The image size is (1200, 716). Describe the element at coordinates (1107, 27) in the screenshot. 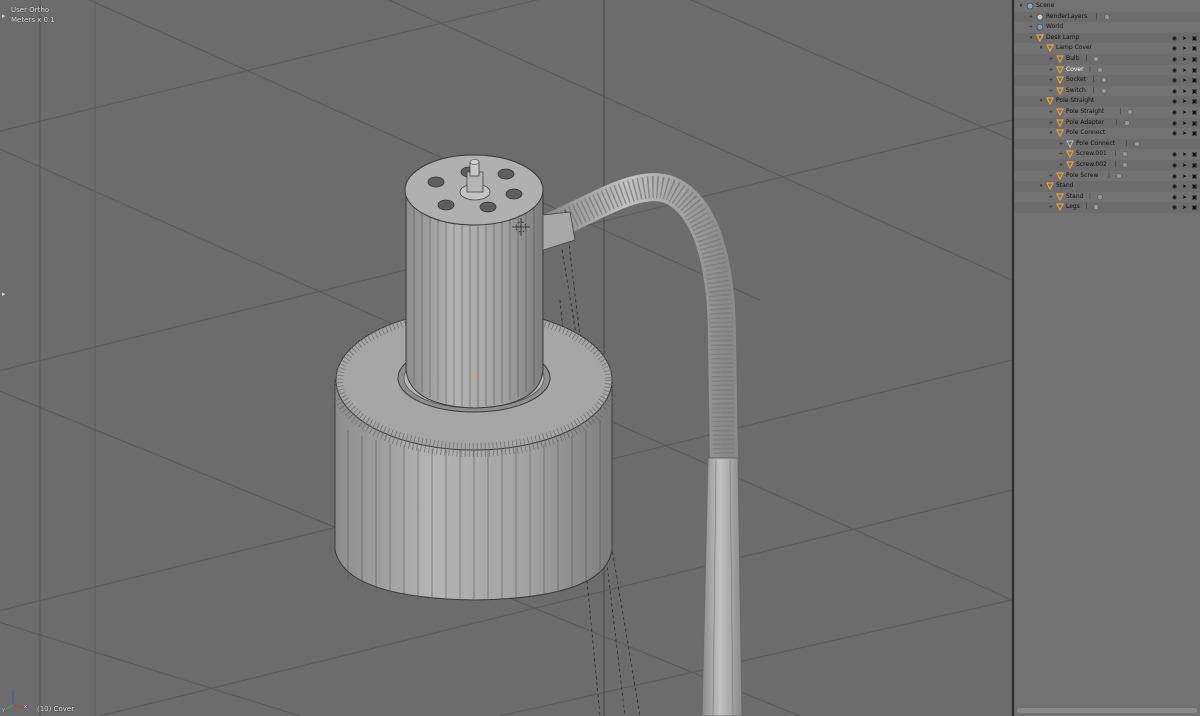

I see `outliner-item: + World` at that location.